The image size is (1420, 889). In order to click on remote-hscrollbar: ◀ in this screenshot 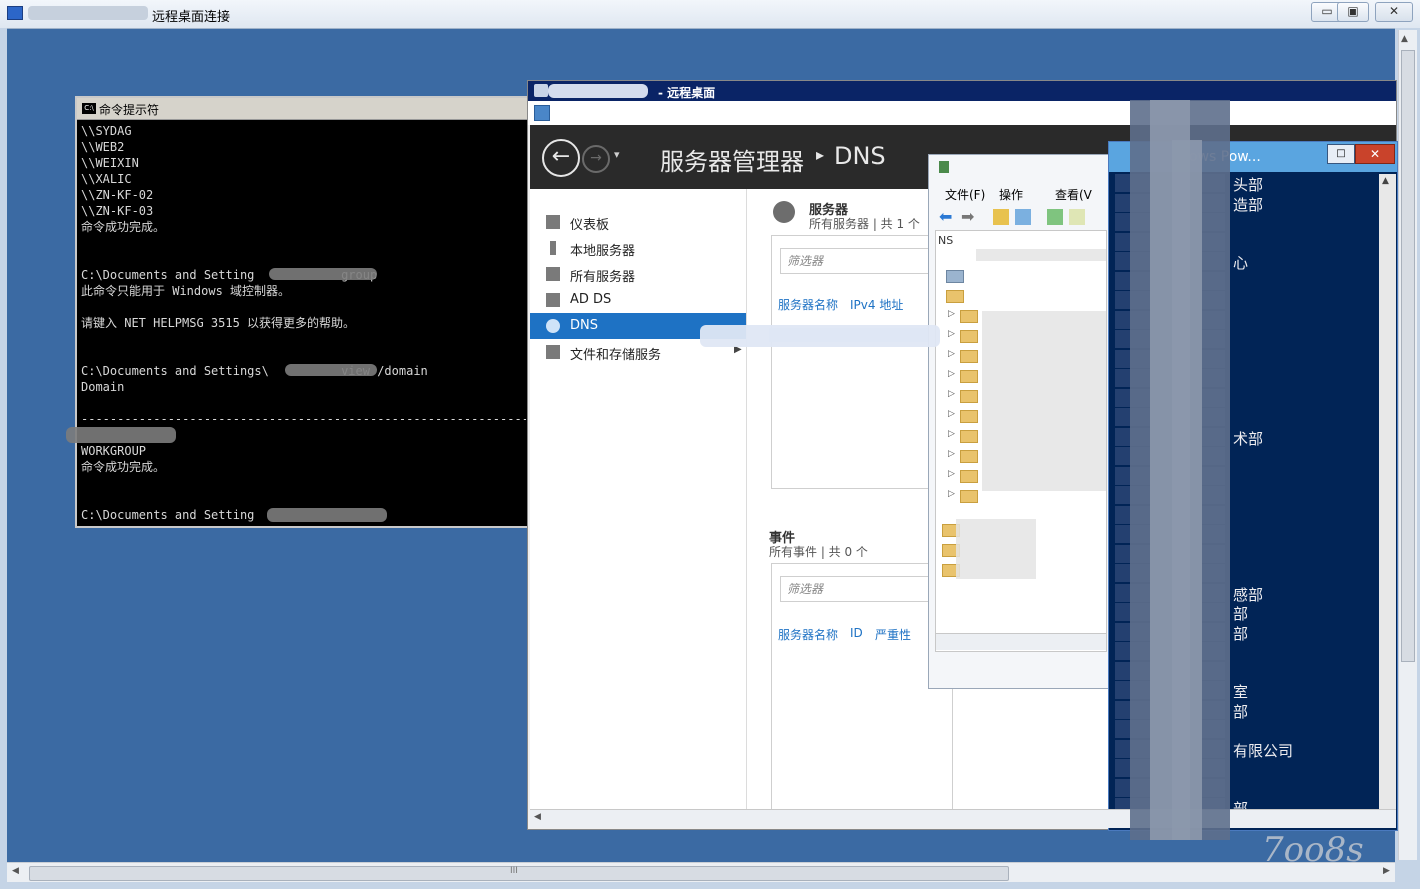, I will do `click(963, 818)`.